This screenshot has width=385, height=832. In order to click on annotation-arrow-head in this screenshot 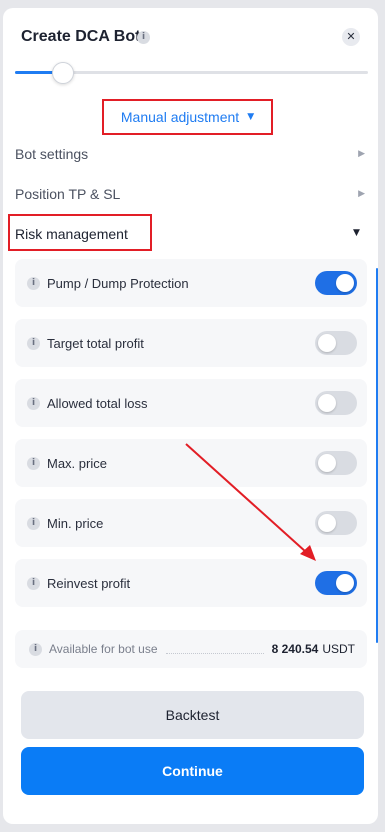, I will do `click(308, 553)`.